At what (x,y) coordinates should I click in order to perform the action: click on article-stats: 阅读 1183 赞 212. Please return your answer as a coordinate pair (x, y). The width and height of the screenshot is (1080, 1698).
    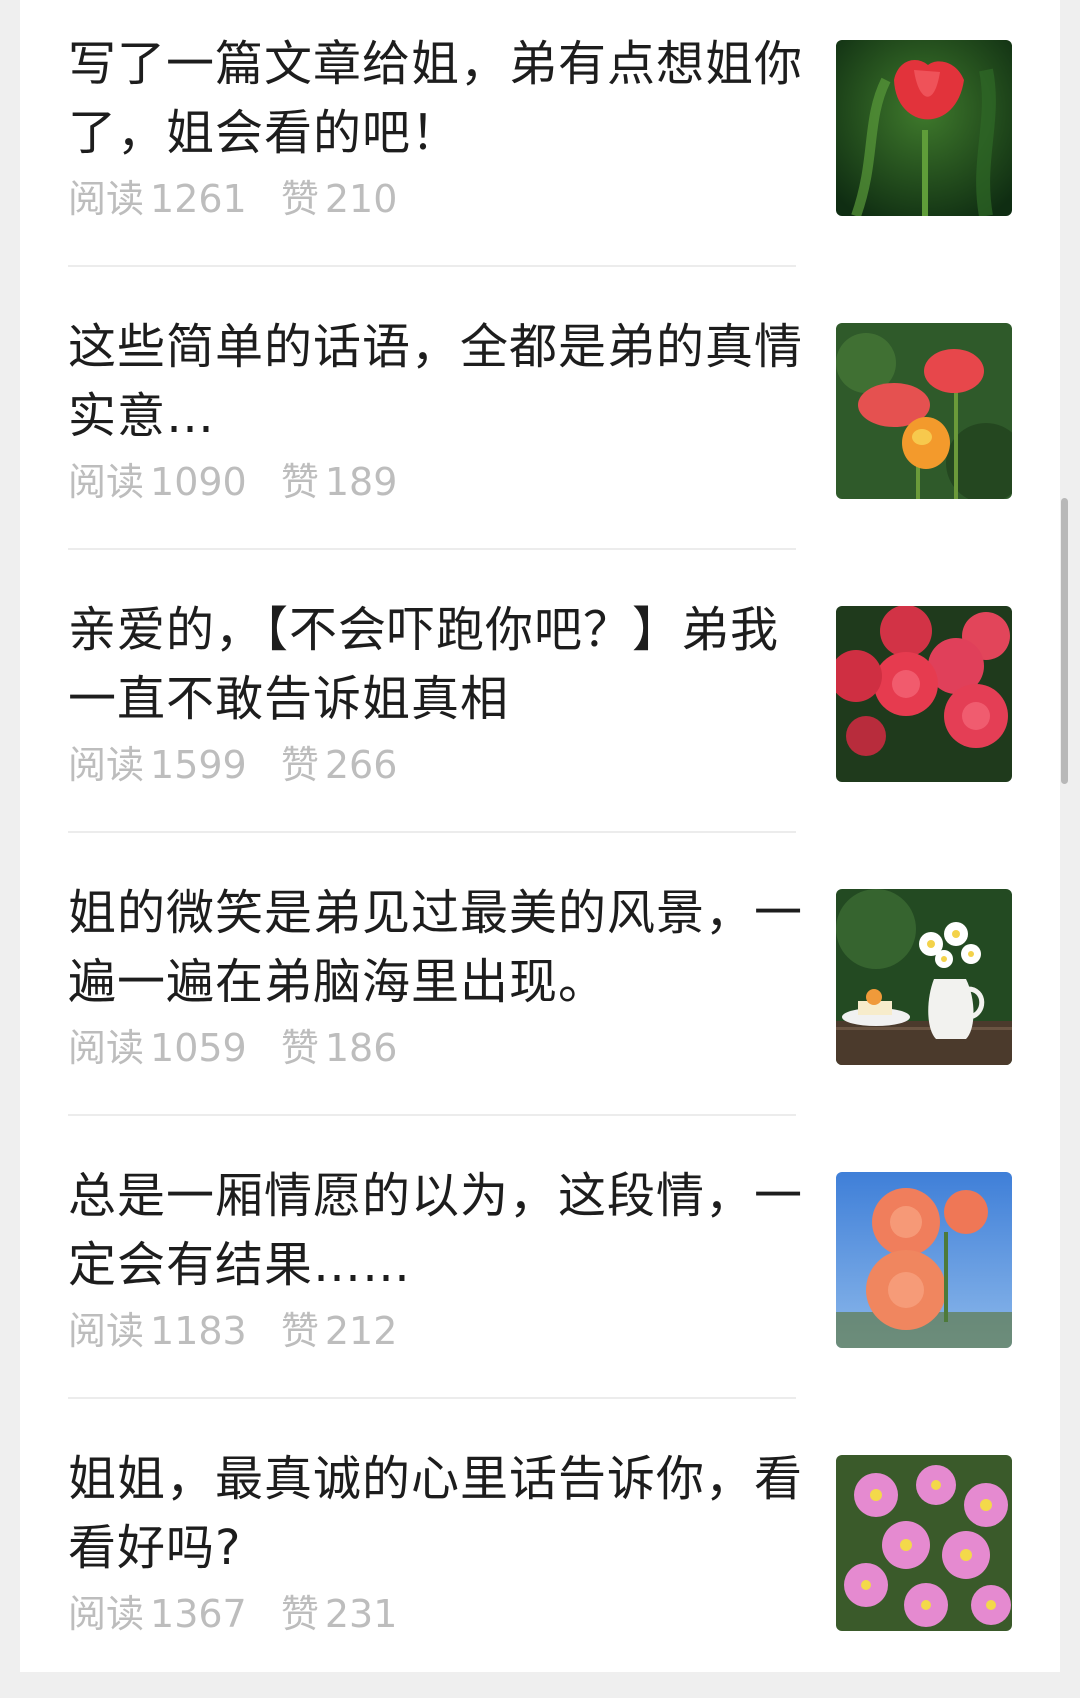
    Looking at the image, I should click on (243, 1331).